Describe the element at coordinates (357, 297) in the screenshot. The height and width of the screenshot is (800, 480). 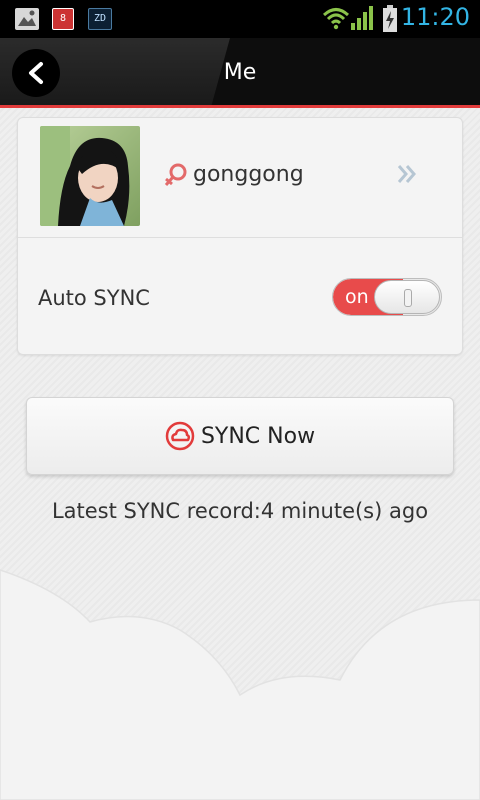
I see `toggle-state-label: on` at that location.